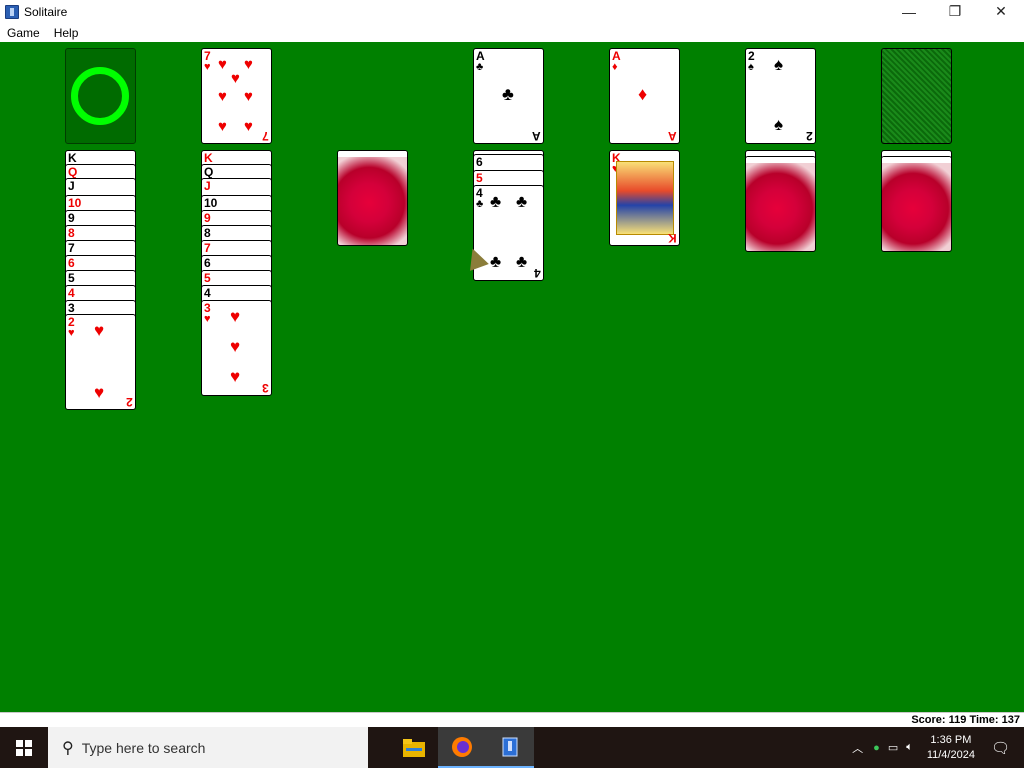 Image resolution: width=1024 pixels, height=768 pixels. Describe the element at coordinates (236, 96) in the screenshot. I see `waste-card-7-hearts: 7 ♥ ♥ ♥ ♥ ♥ ♥ ♥ ♥ 7` at that location.